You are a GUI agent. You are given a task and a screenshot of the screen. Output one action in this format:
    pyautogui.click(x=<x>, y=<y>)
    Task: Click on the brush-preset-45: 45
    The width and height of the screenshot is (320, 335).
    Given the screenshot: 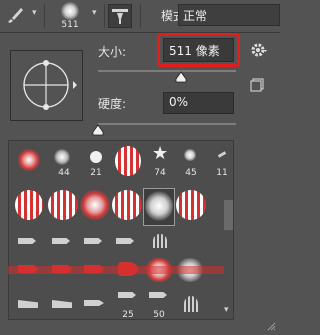 What is the action you would take?
    pyautogui.click(x=191, y=162)
    